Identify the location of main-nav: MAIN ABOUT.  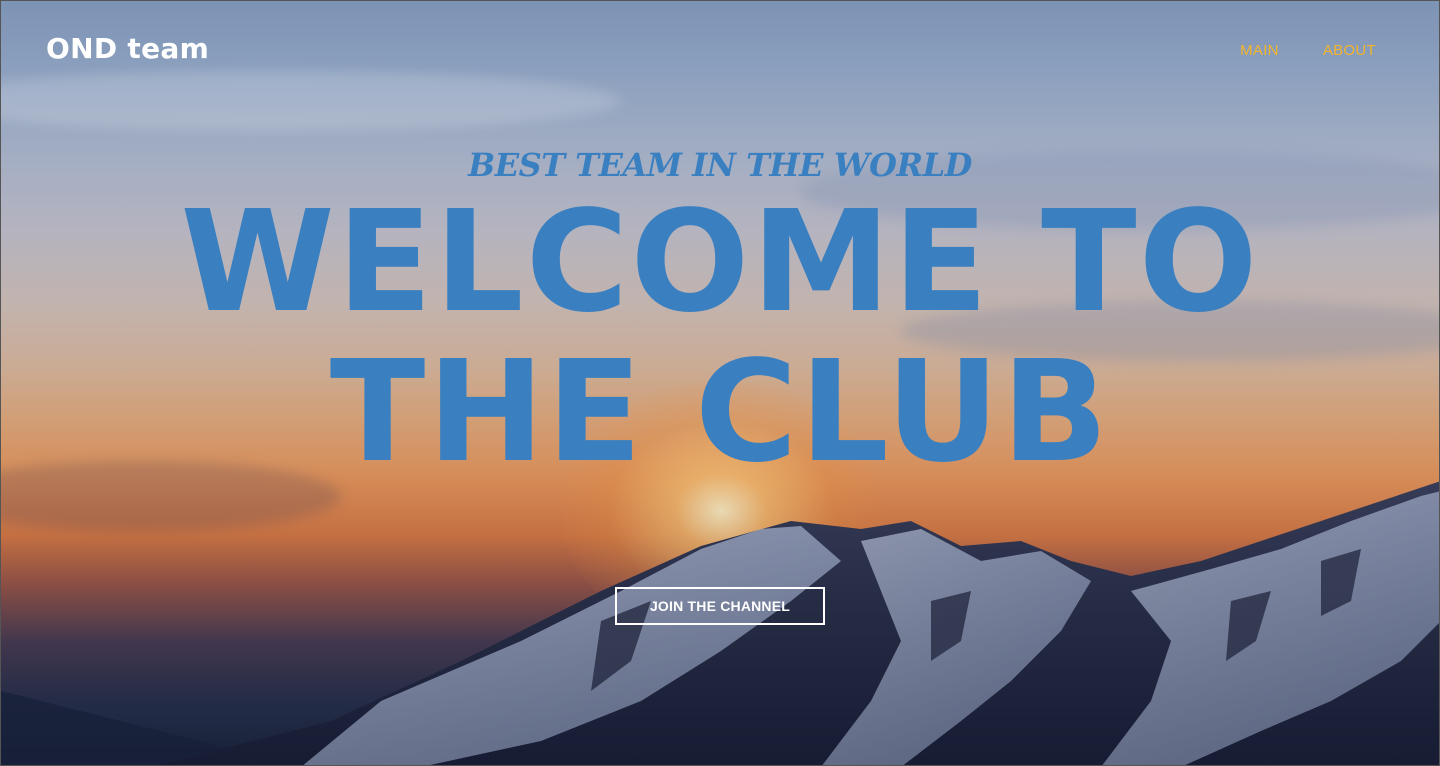
(1308, 50).